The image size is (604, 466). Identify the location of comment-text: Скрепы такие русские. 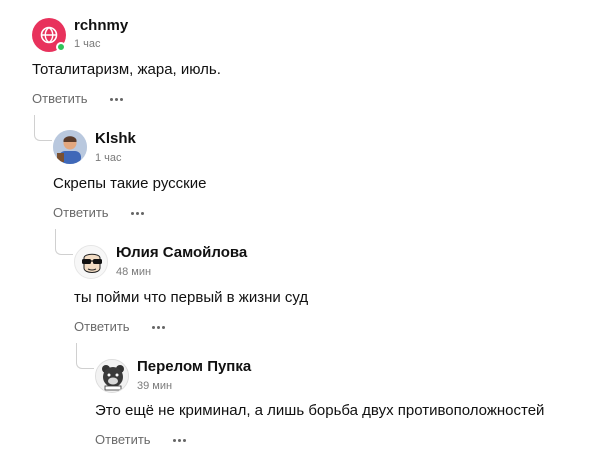
(130, 183).